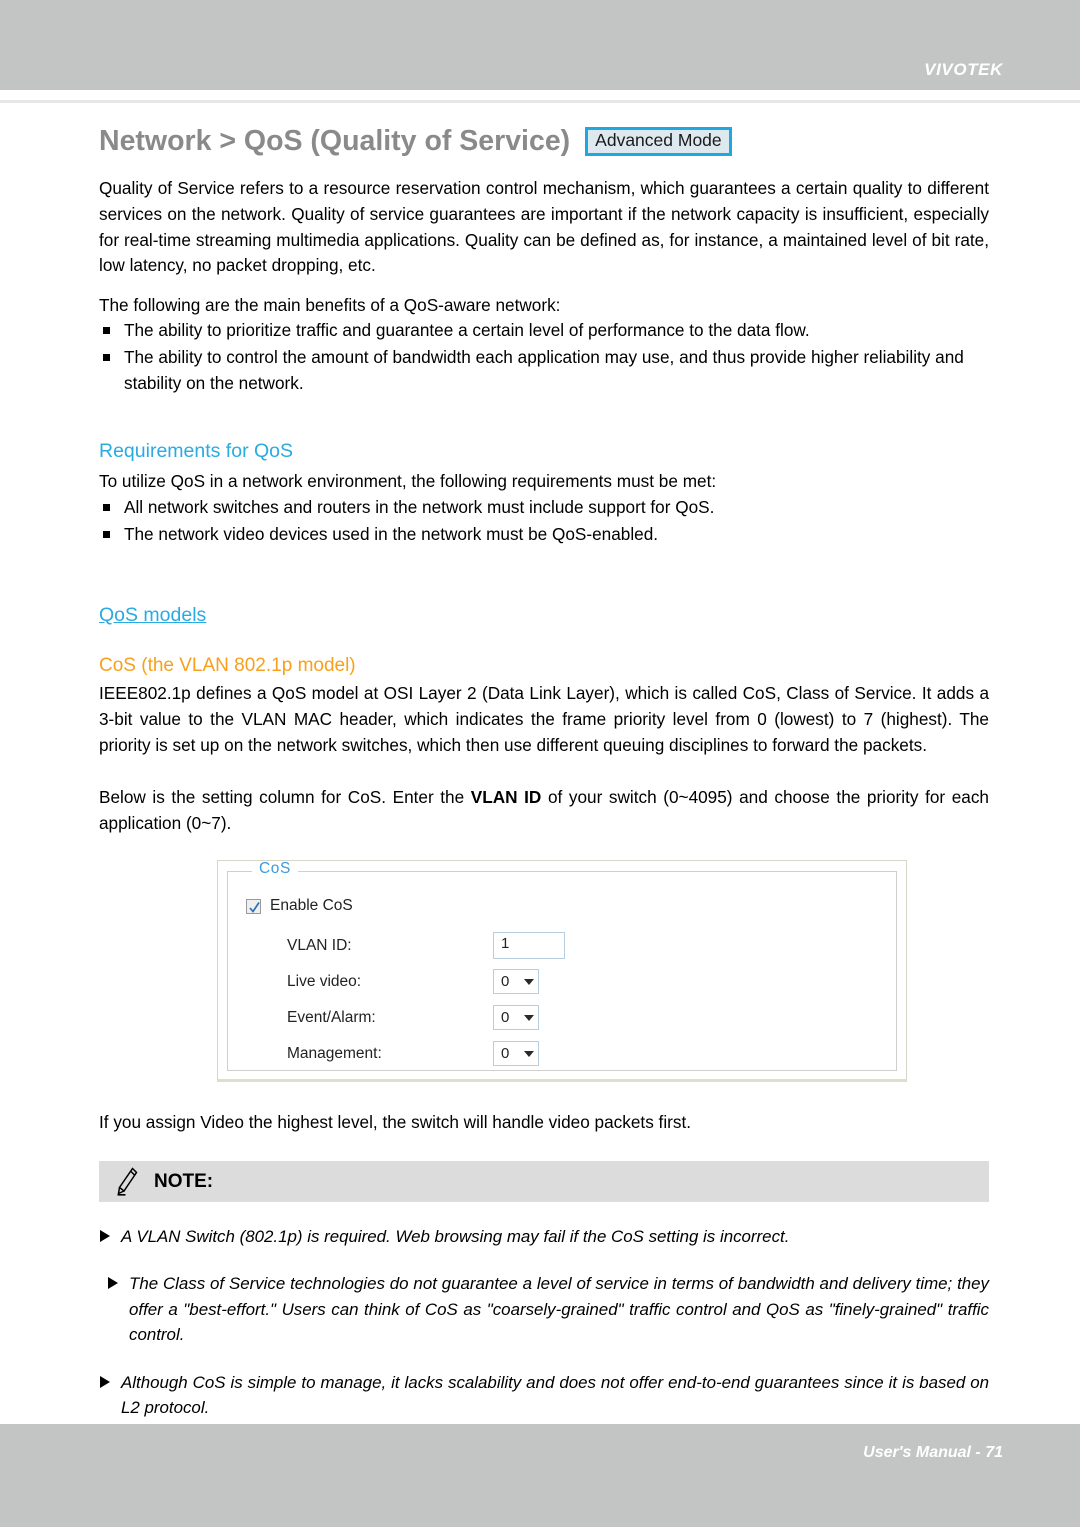 This screenshot has height=1527, width=1080. I want to click on note-label: NOTE:, so click(184, 1181).